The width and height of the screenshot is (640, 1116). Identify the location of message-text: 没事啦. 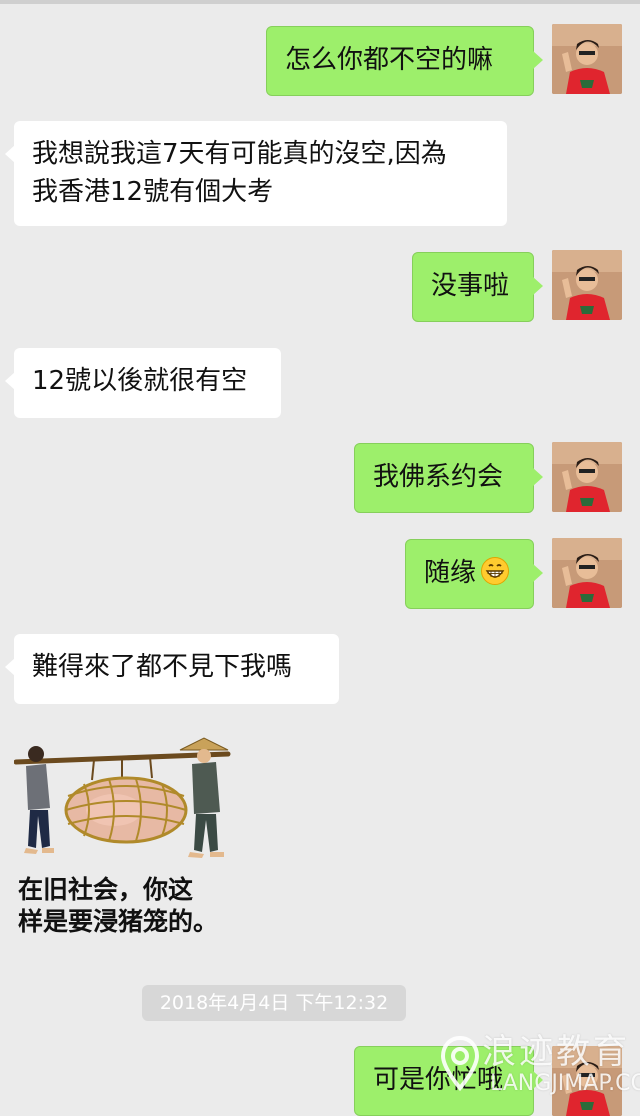
(470, 286).